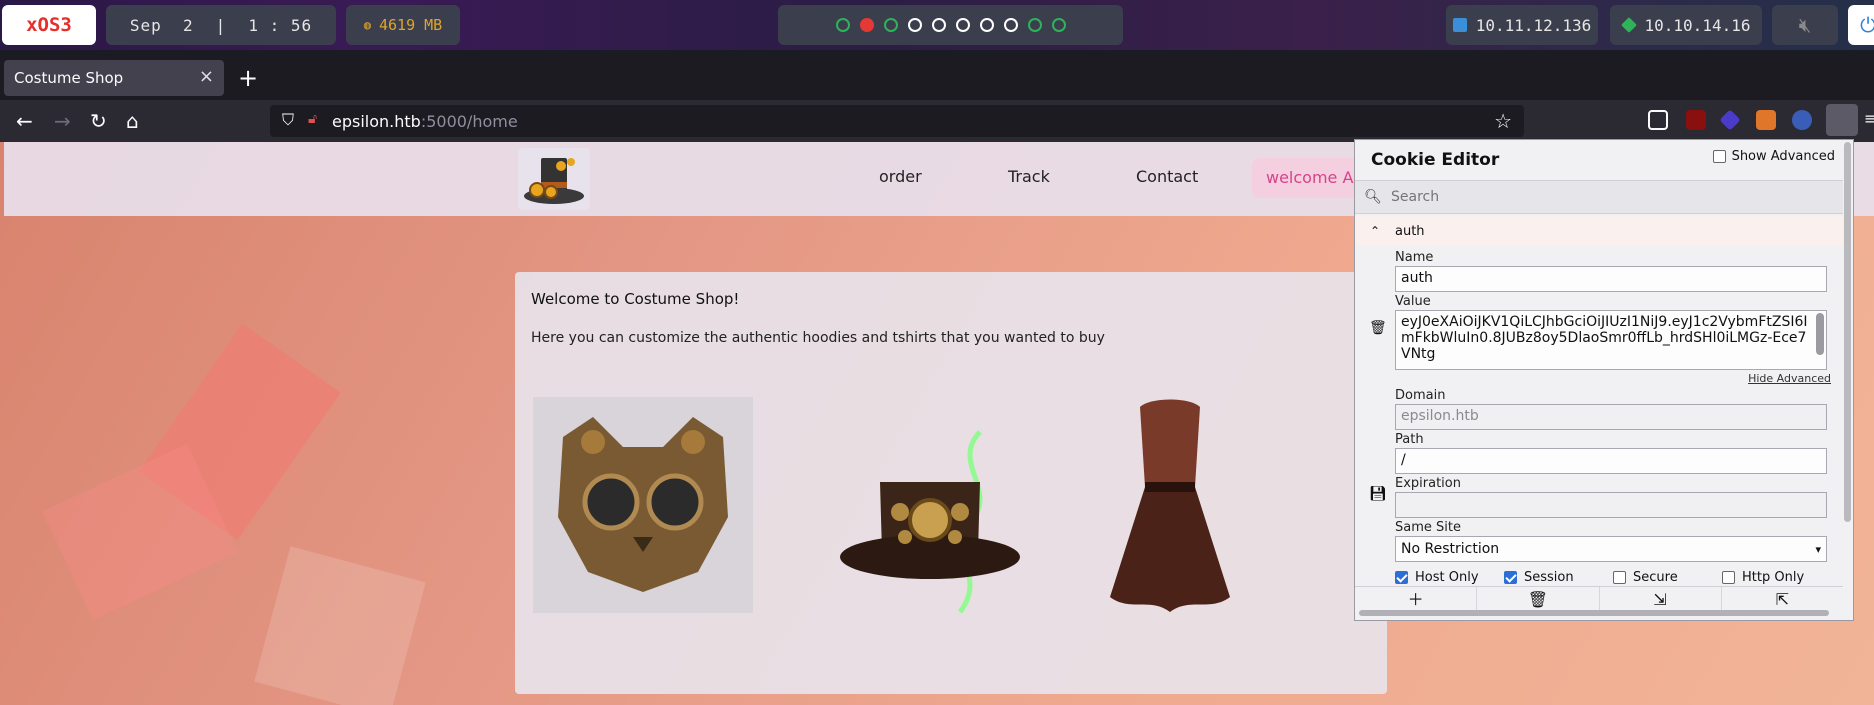 Image resolution: width=1874 pixels, height=705 pixels. I want to click on cookie-editor-title: Cookie Editor, so click(1435, 160).